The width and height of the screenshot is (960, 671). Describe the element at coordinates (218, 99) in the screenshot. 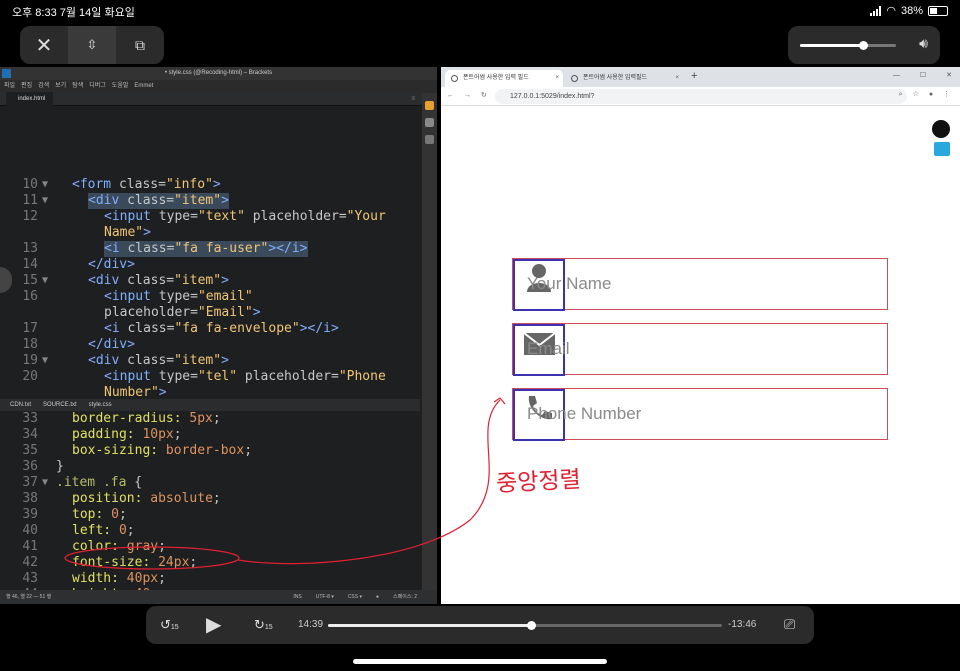

I see `editor-tab-bar: index.html ≡` at that location.